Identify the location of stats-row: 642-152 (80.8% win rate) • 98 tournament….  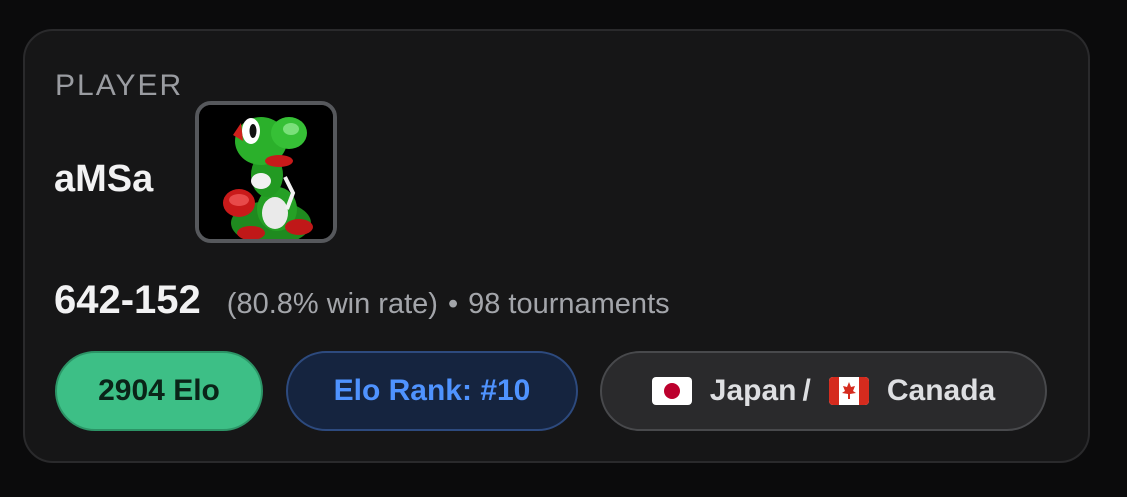
(362, 300).